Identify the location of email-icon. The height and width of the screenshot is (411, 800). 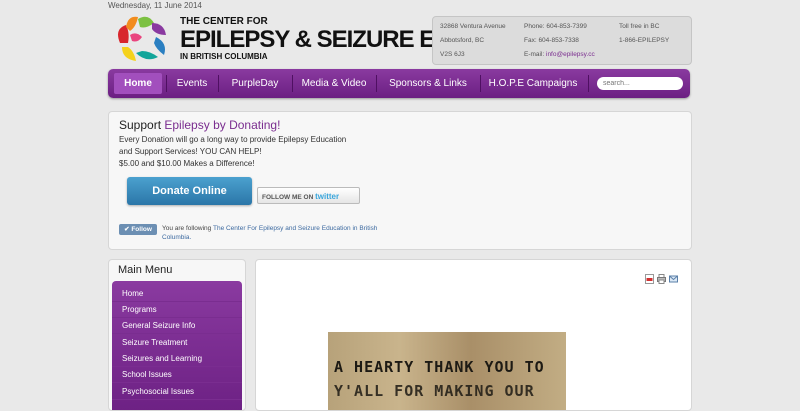
(673, 279).